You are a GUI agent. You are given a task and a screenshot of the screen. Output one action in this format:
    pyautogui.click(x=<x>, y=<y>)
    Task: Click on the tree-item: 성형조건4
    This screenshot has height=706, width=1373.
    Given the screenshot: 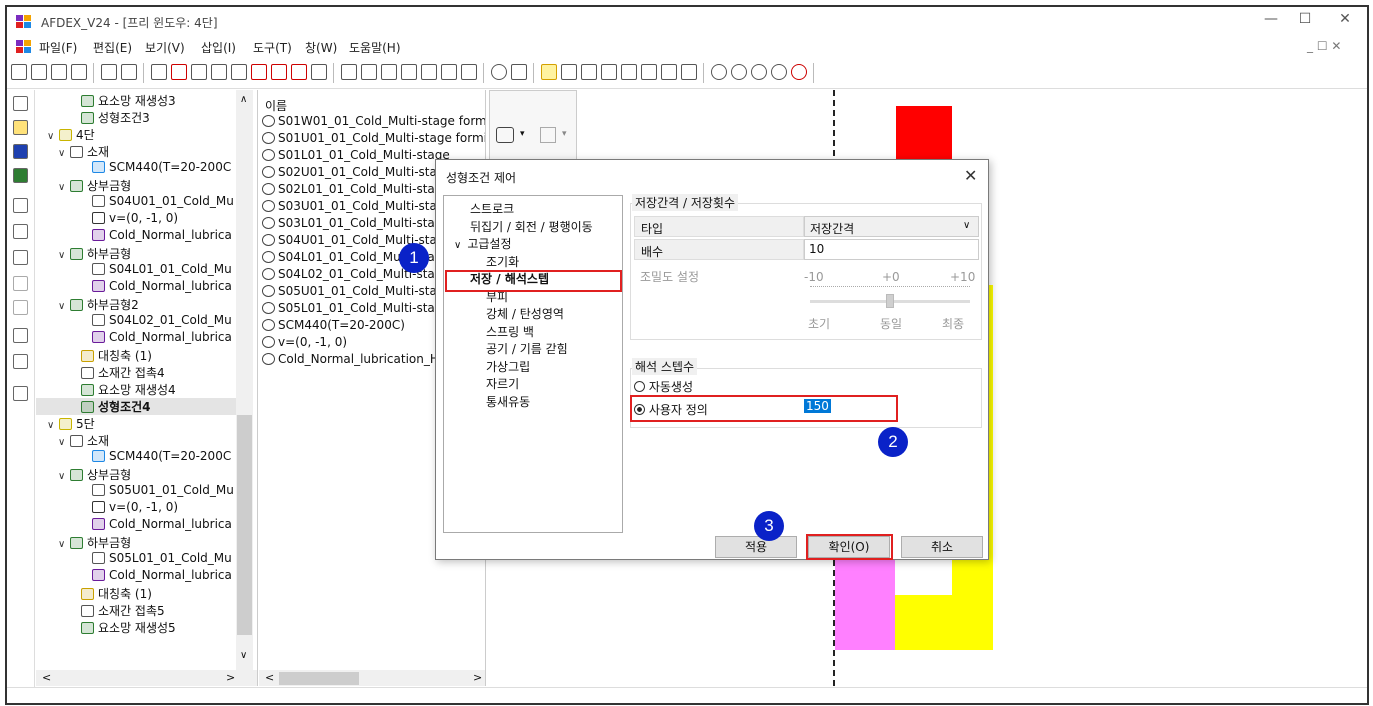 What is the action you would take?
    pyautogui.click(x=136, y=406)
    